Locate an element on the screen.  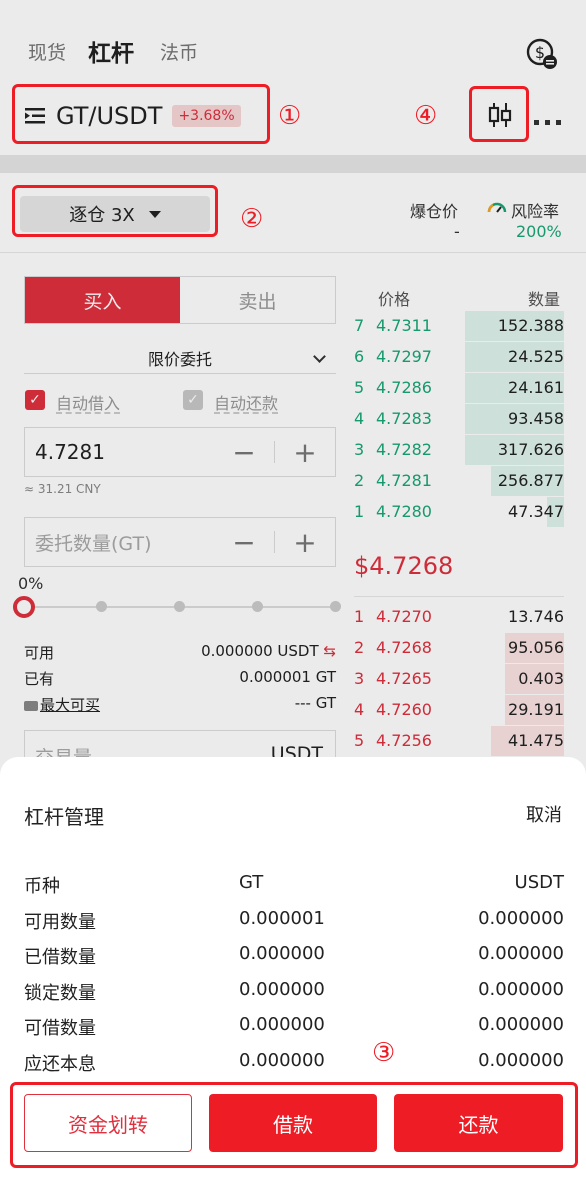
max-buy-wrap: 最大可买 is located at coordinates (62, 704).